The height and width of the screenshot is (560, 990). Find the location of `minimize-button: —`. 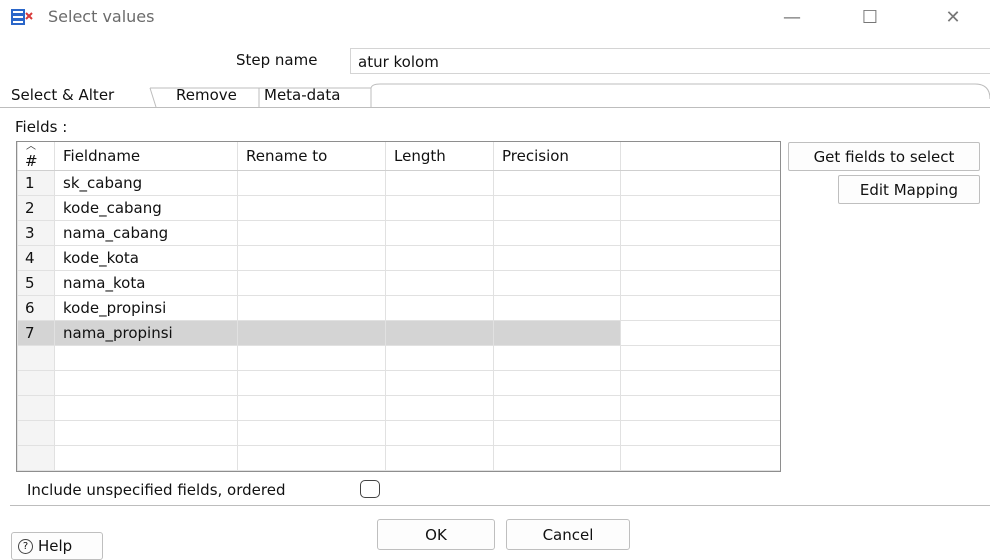

minimize-button: — is located at coordinates (792, 17).